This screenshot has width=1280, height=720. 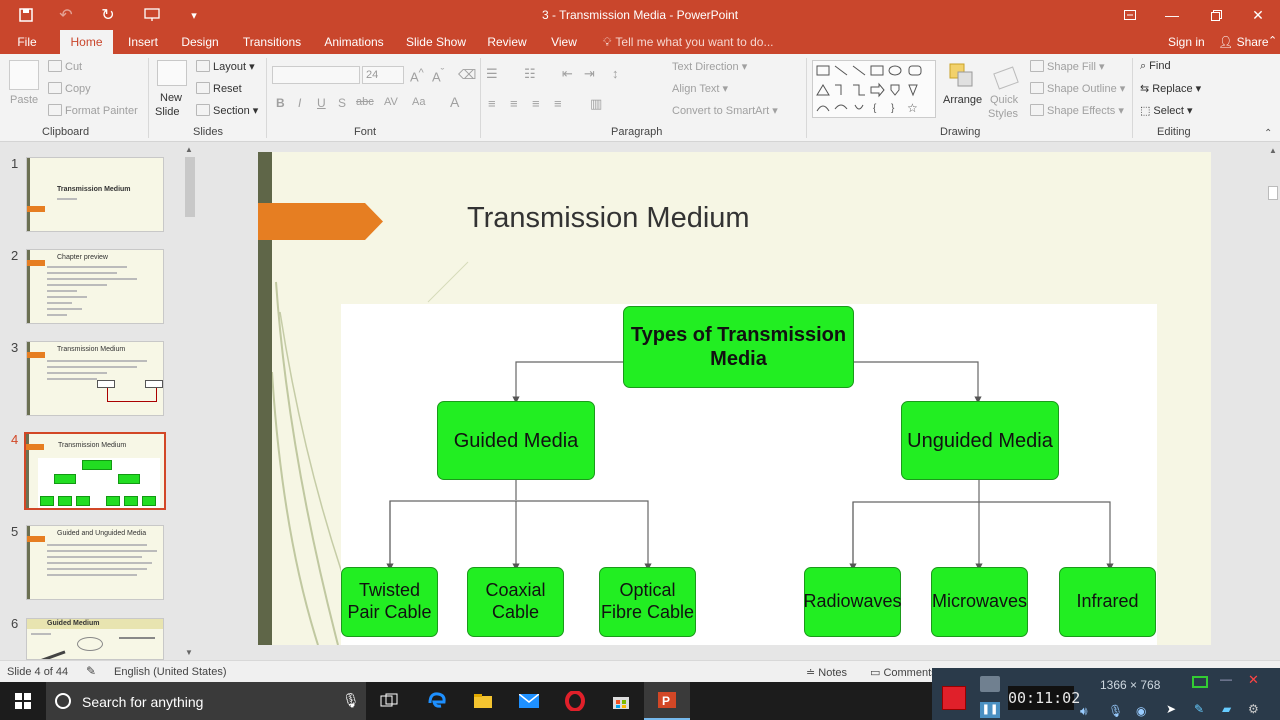 I want to click on change-case-icon: Aa, so click(x=418, y=102).